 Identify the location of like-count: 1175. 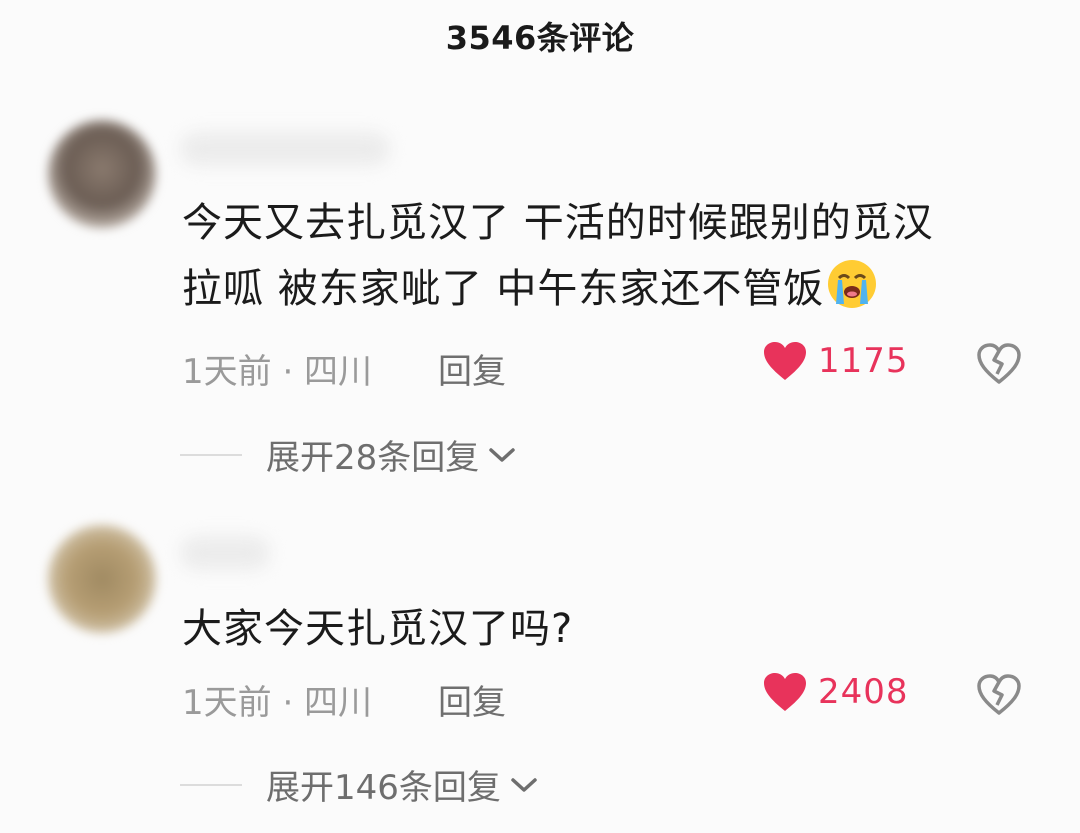
(863, 361).